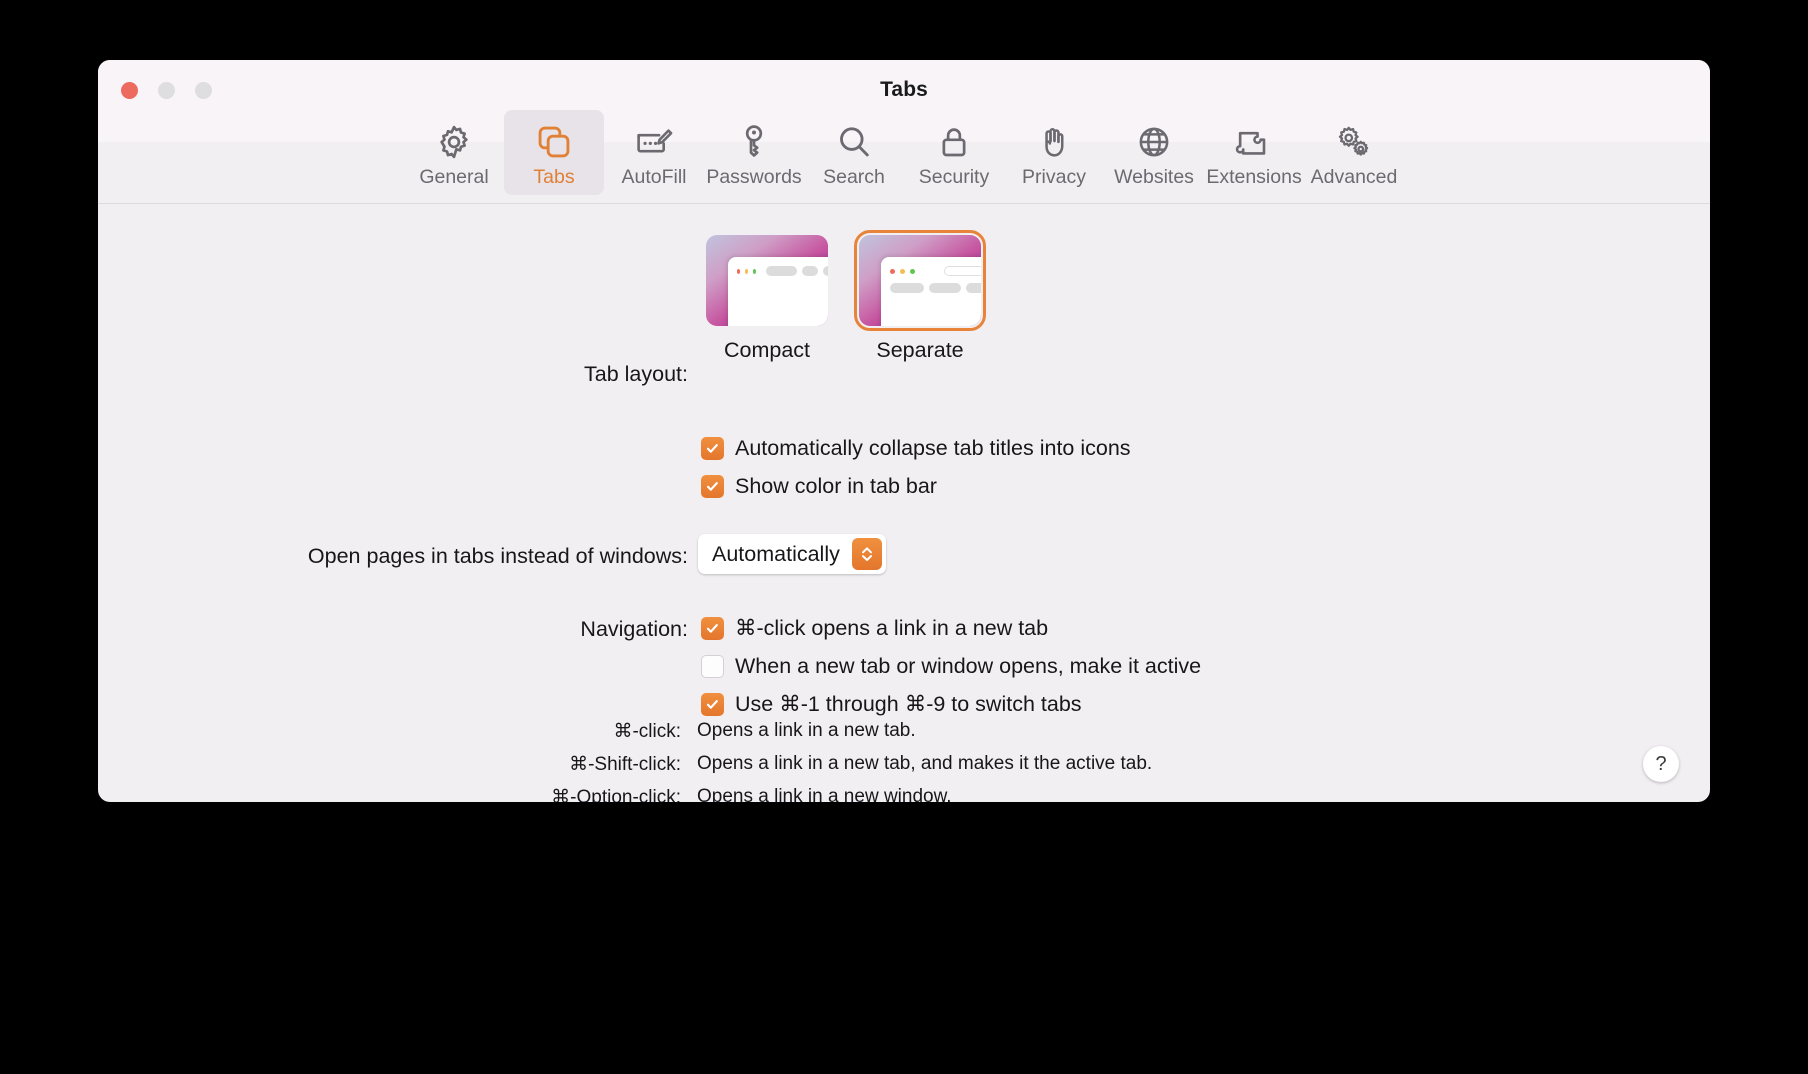 Image resolution: width=1808 pixels, height=1074 pixels. I want to click on checkbox-show-color-in-tab-bar: Show color in tab bar, so click(819, 486).